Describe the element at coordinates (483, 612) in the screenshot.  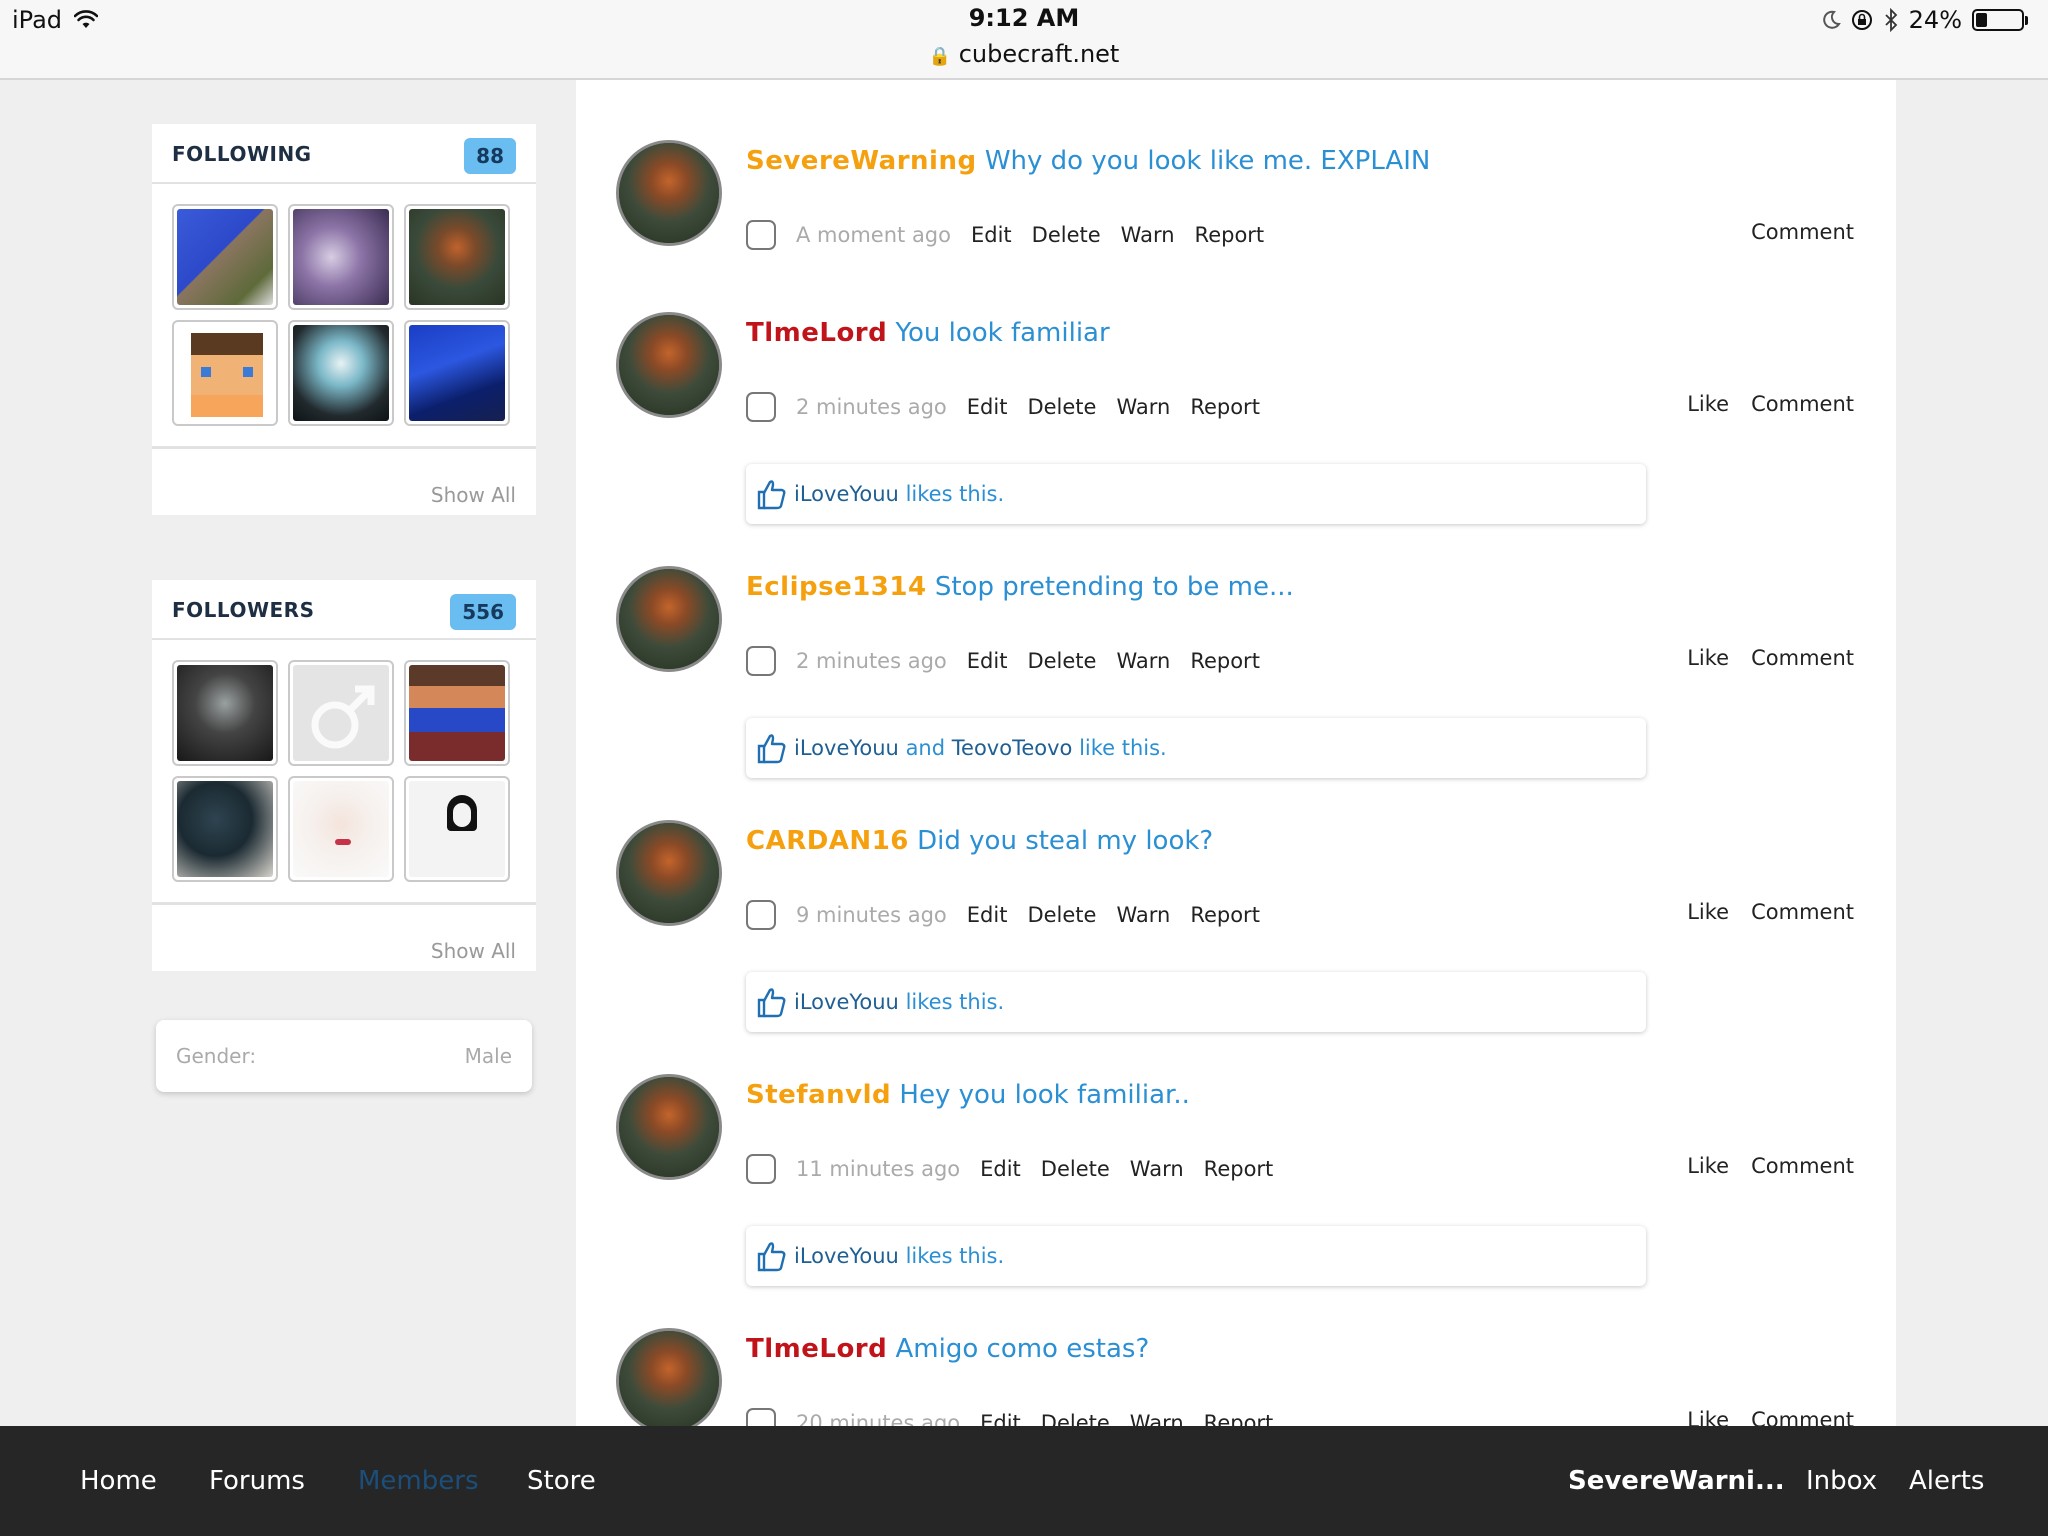
I see `followers-count-badge: 556` at that location.